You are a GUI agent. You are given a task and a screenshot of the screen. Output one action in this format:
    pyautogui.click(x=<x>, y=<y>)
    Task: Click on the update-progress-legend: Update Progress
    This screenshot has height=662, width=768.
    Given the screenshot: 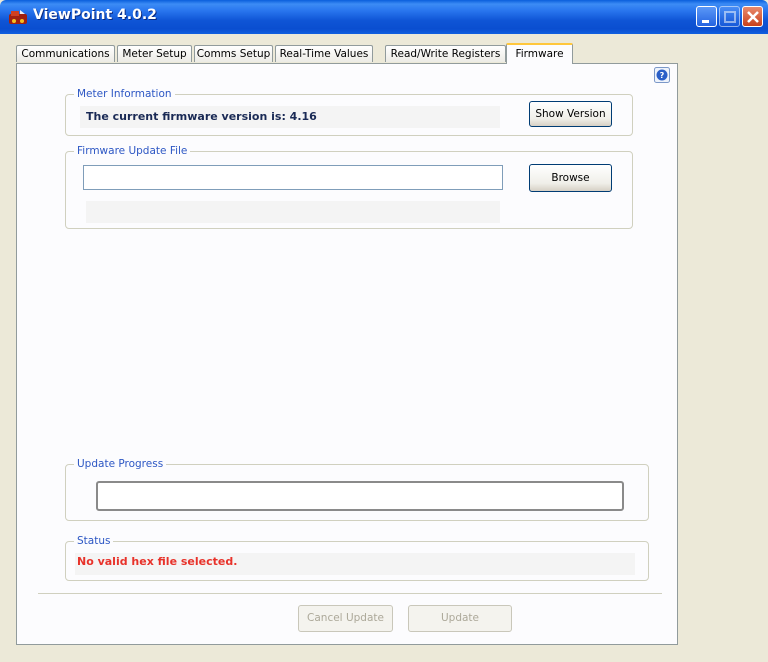 What is the action you would take?
    pyautogui.click(x=120, y=464)
    